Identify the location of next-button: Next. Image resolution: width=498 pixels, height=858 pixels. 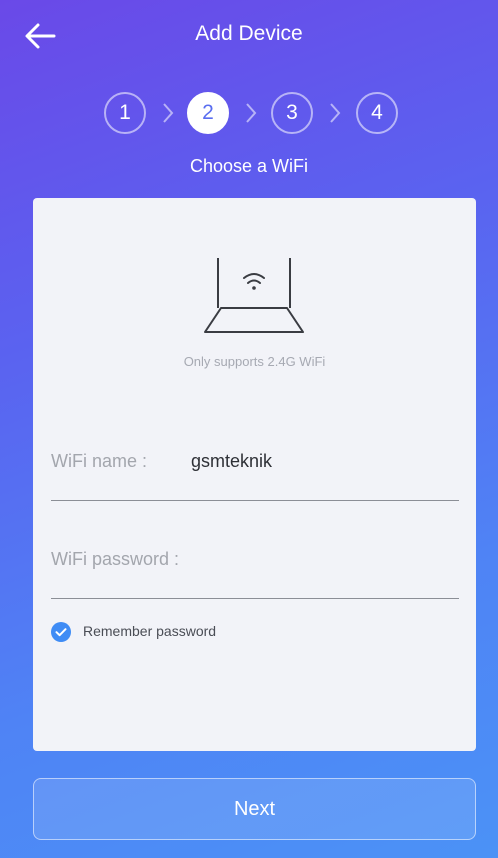
(254, 809).